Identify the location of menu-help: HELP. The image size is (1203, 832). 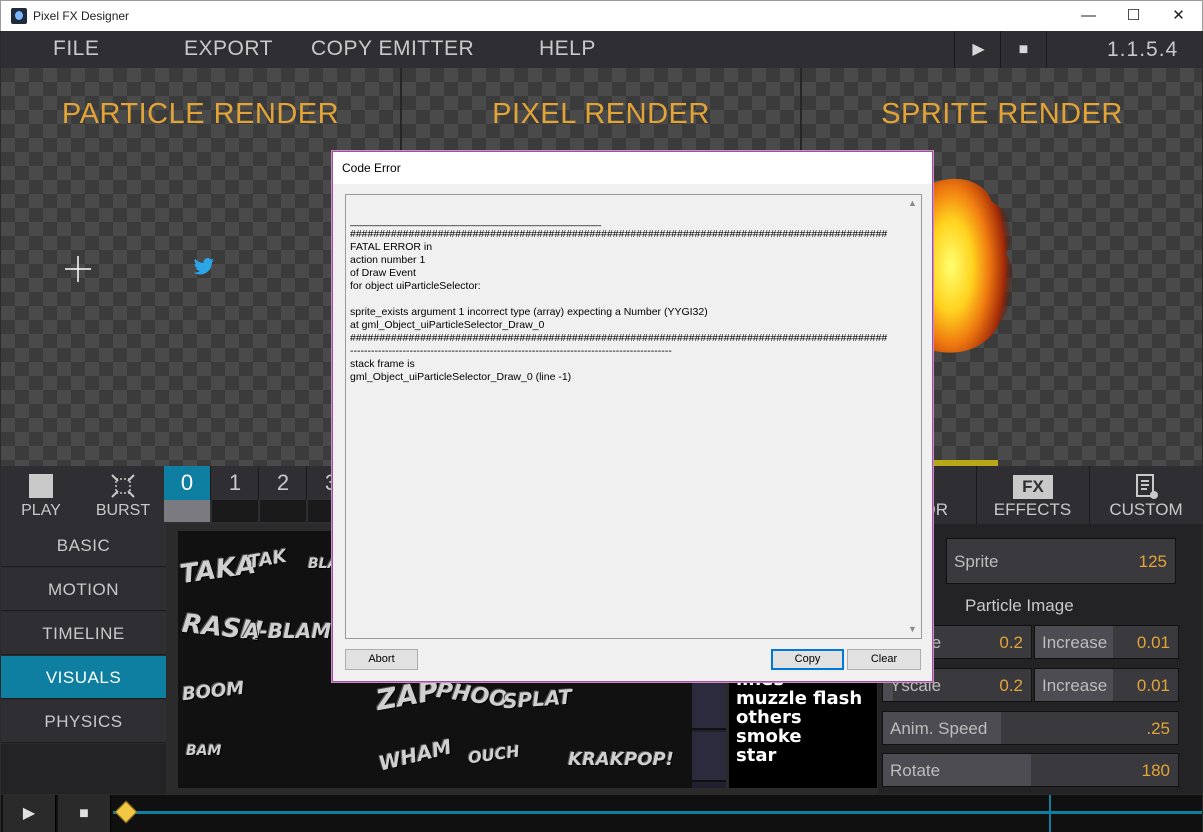
(567, 49).